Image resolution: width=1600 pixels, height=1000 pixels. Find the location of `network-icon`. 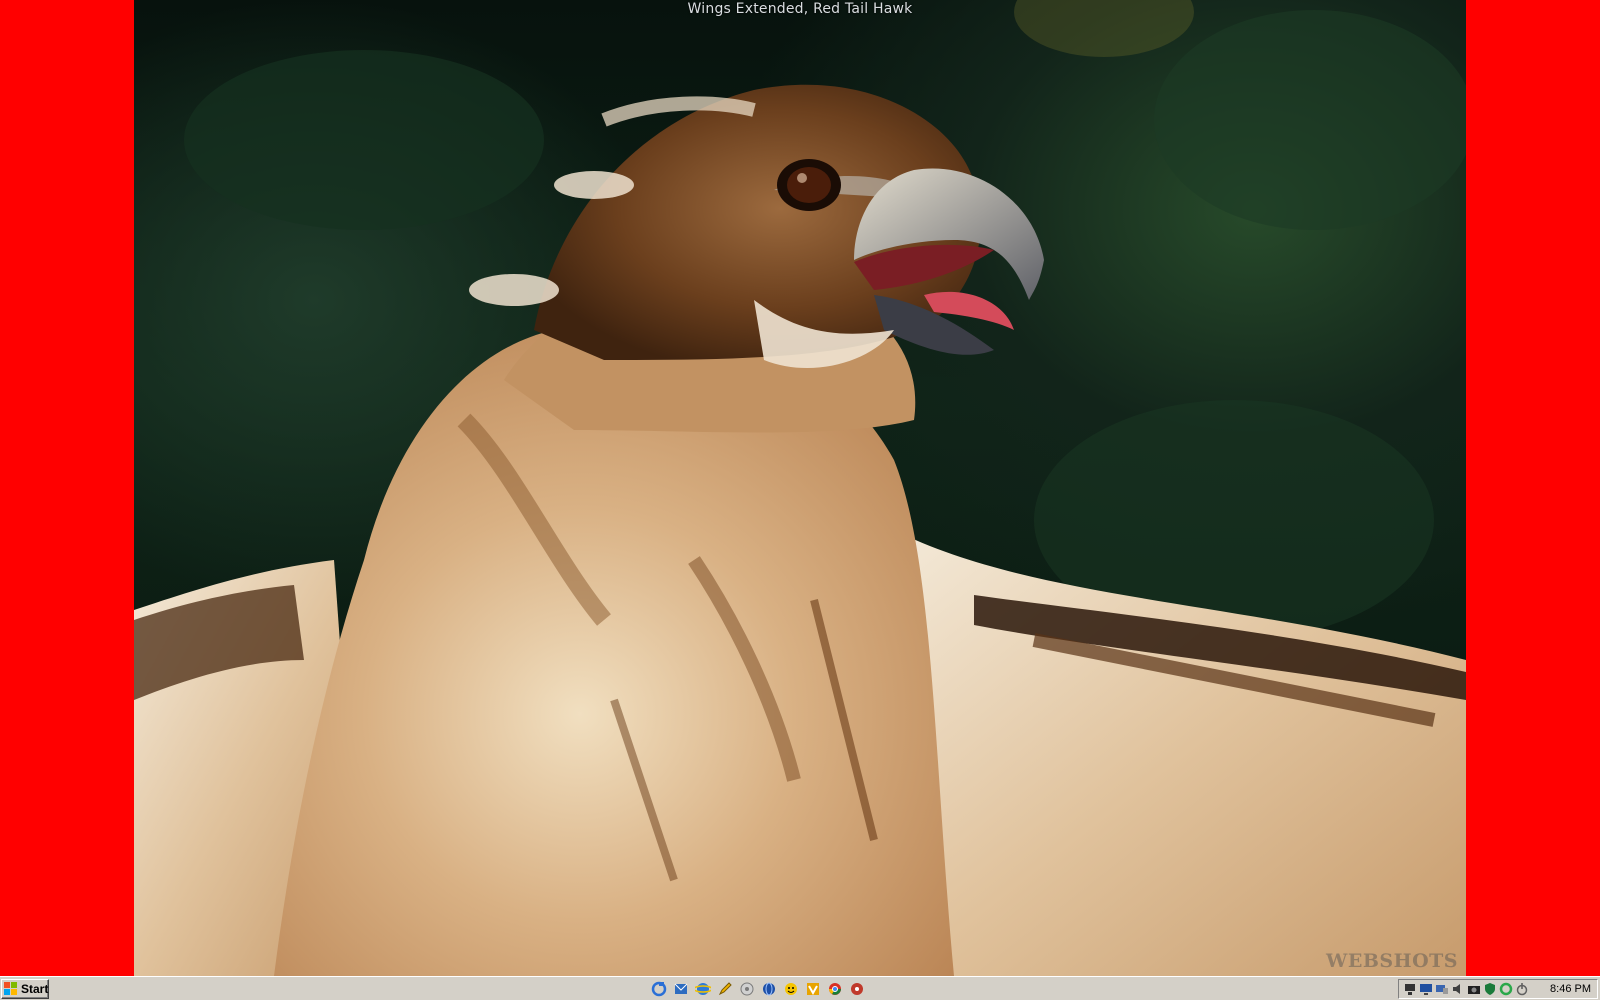

network-icon is located at coordinates (1410, 989).